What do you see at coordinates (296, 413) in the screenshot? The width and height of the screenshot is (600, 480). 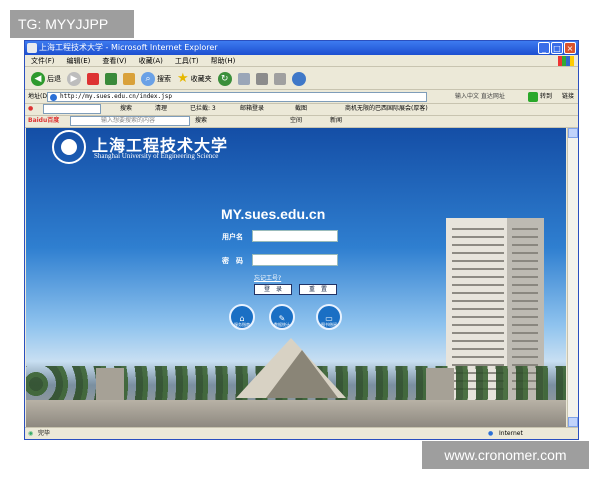 I see `campus-plaza` at bounding box center [296, 413].